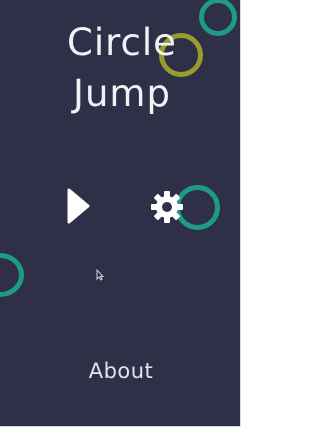  I want to click on settings-button, so click(167, 207).